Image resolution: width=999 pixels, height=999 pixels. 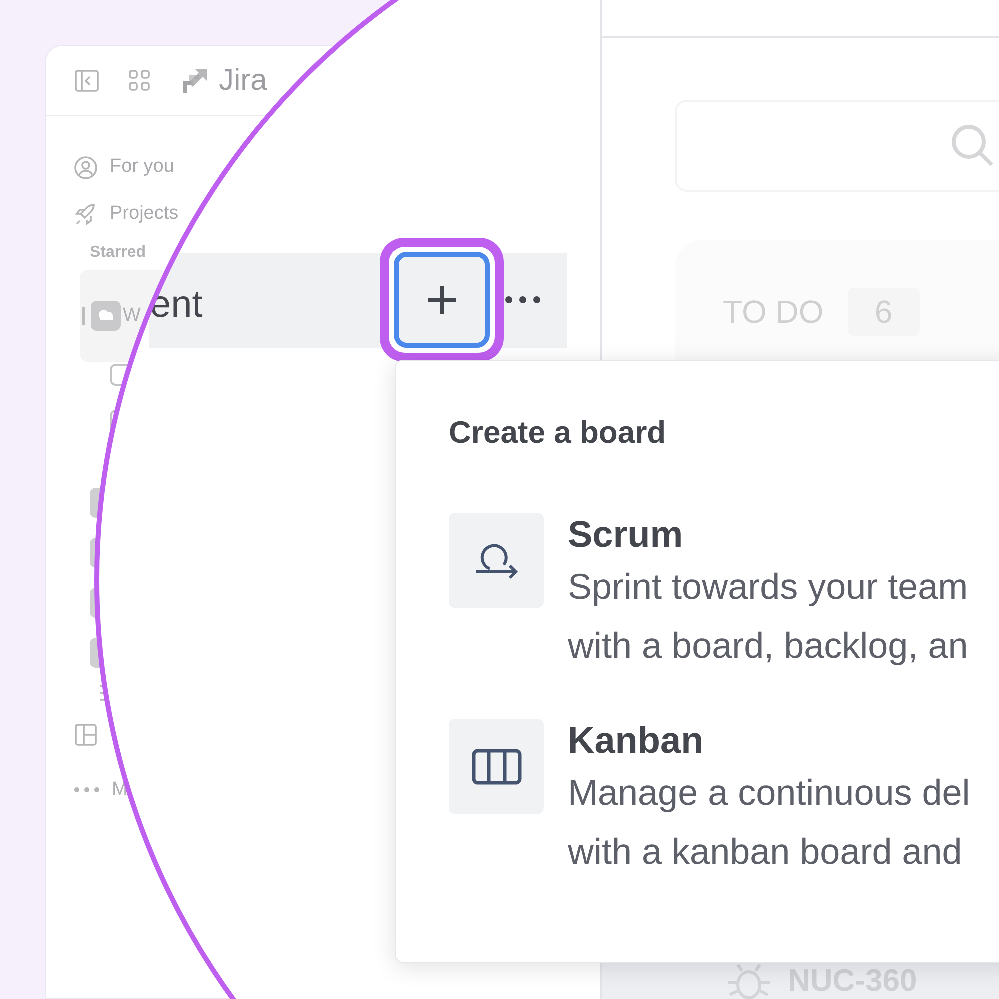 I want to click on section-label: Starred, so click(x=118, y=252).